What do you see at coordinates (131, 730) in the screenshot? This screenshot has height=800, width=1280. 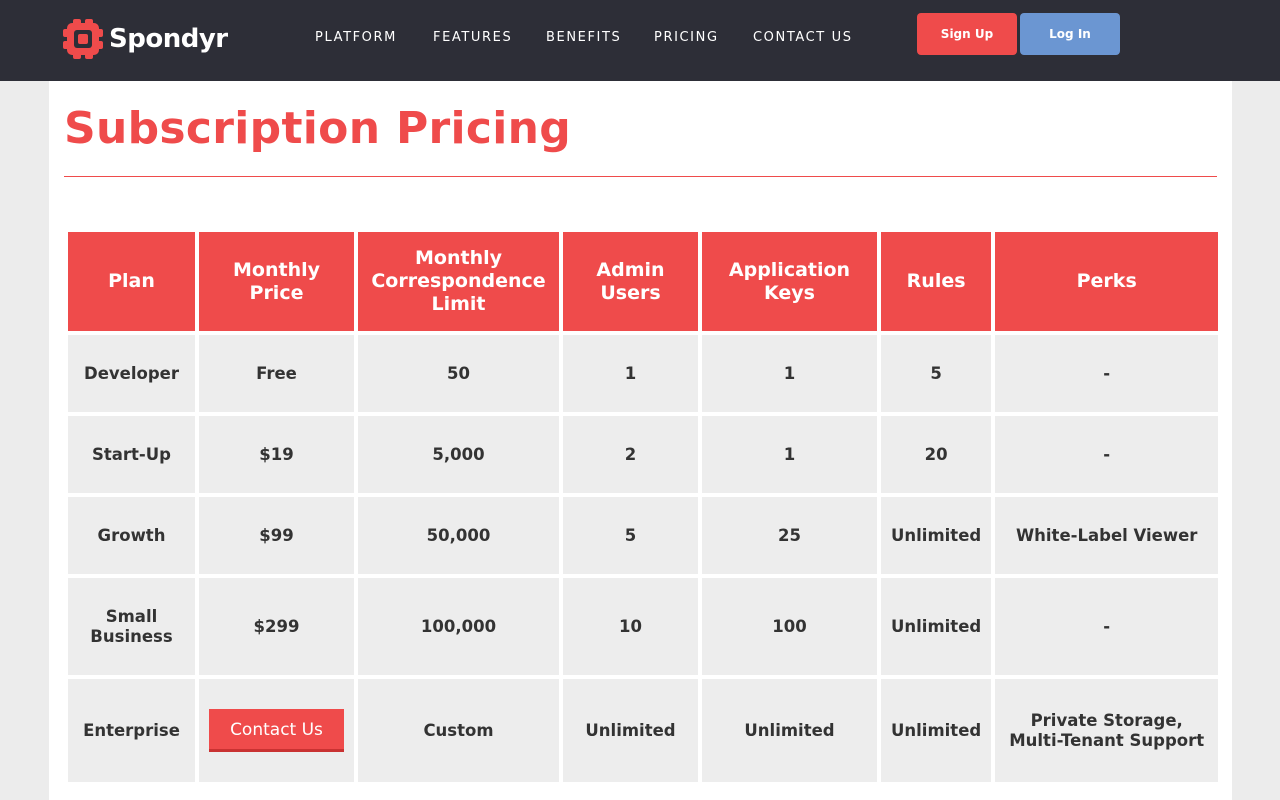 I see `plan-name: Enterprise` at bounding box center [131, 730].